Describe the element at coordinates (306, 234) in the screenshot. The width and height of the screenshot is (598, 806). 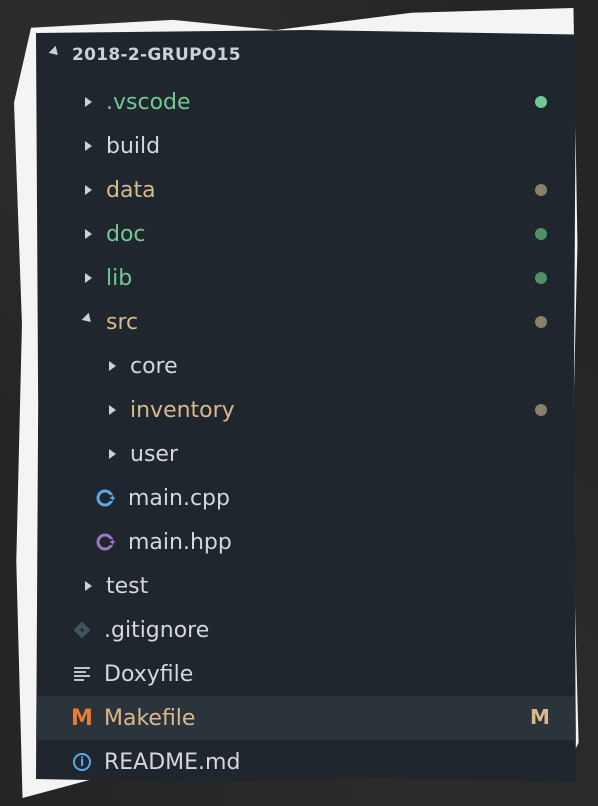
I see `folder-row-doc: doc` at that location.